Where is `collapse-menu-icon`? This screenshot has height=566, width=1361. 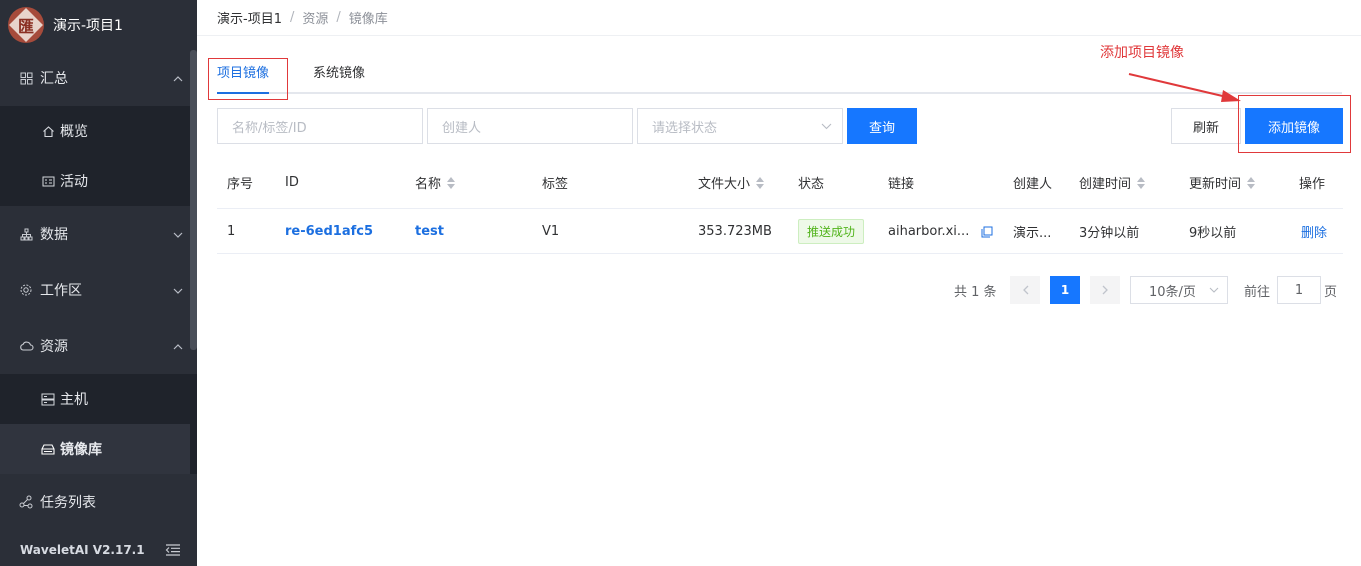
collapse-menu-icon is located at coordinates (173, 550).